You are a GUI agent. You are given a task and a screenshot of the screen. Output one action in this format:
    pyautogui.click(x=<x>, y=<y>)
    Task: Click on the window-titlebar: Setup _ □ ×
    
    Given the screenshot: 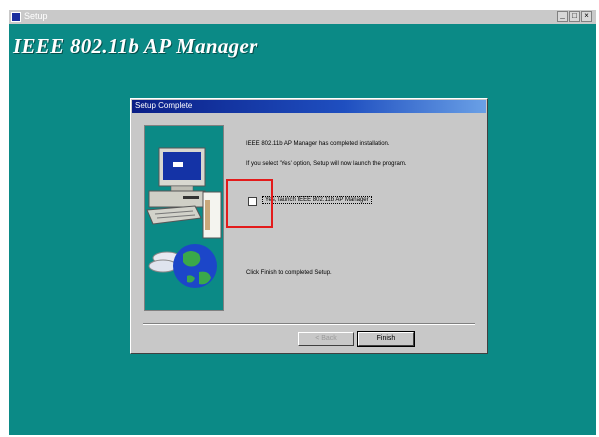 What is the action you would take?
    pyautogui.click(x=302, y=17)
    